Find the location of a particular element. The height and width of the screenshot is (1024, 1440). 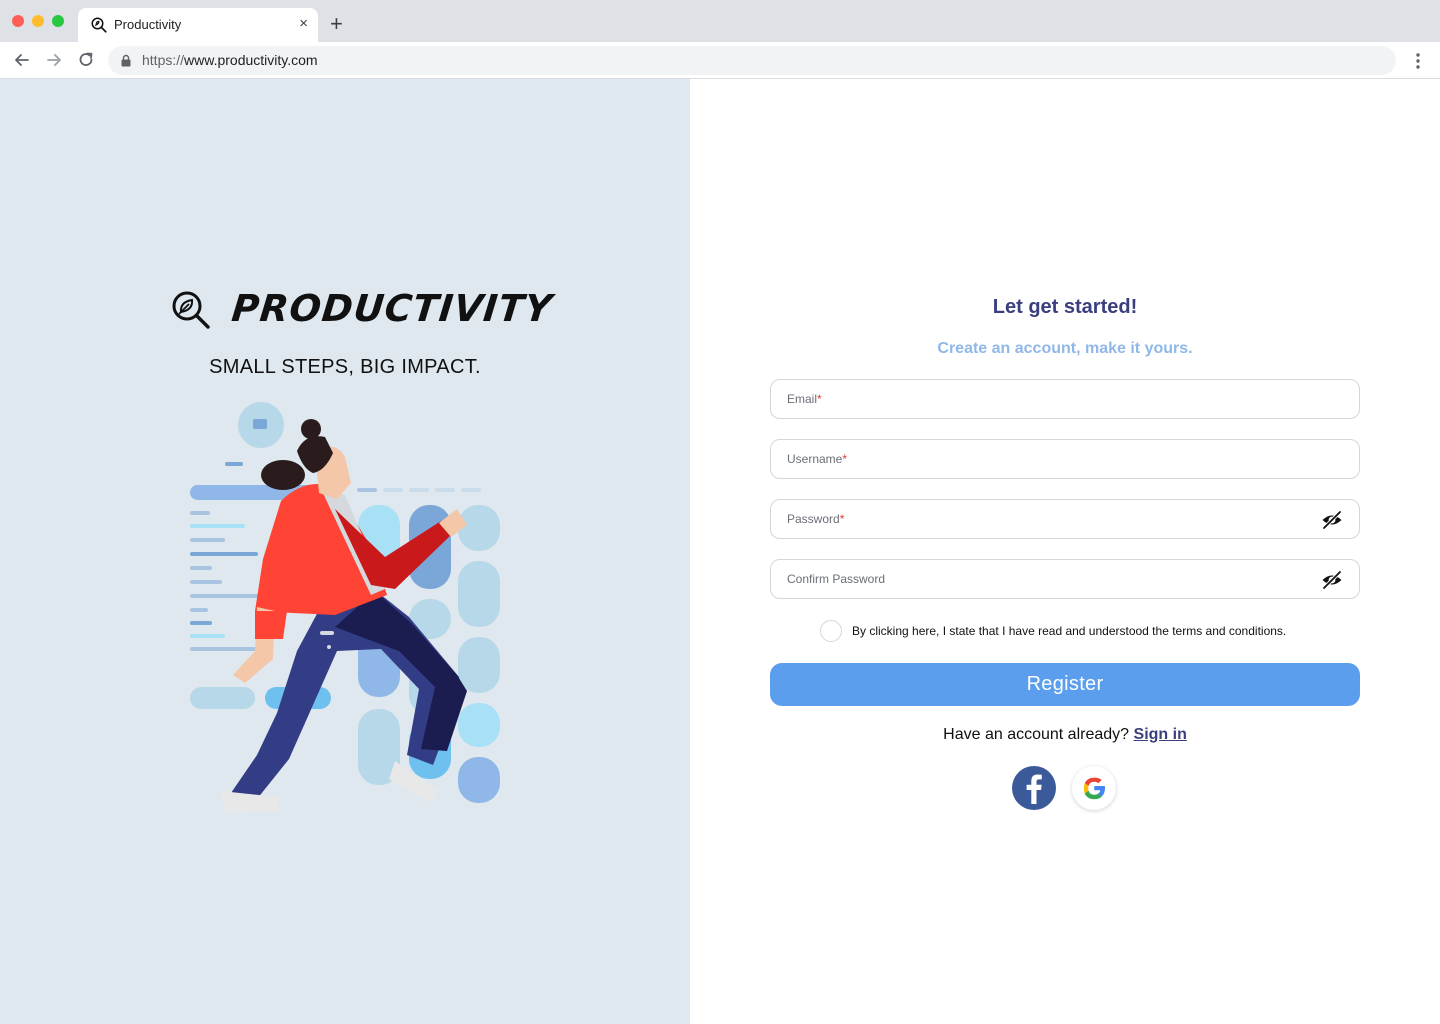

reload-icon is located at coordinates (86, 60).